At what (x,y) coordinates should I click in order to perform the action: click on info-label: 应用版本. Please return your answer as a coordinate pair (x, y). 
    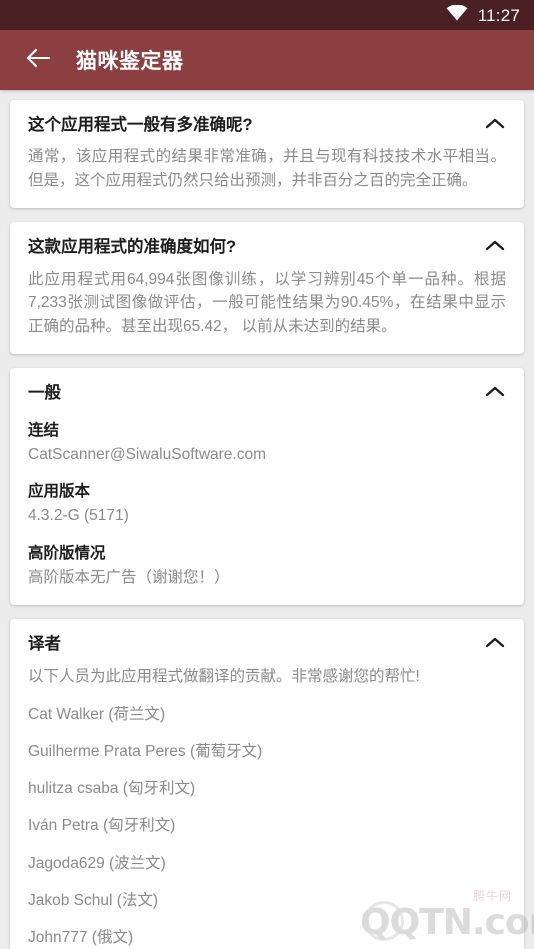
    Looking at the image, I should click on (59, 492).